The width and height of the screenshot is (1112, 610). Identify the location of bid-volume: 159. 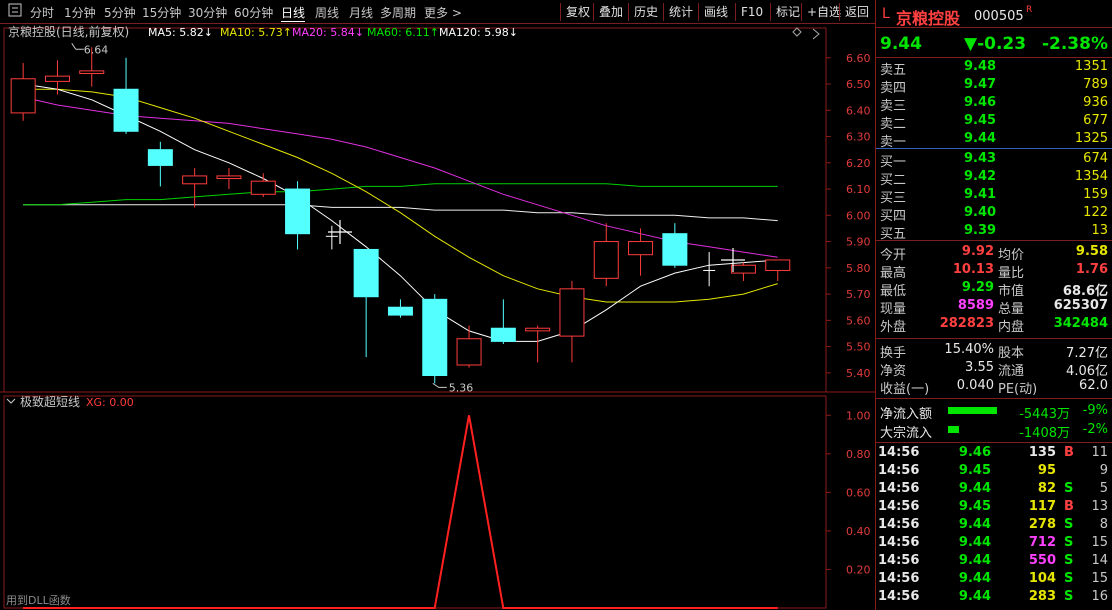
(1095, 194).